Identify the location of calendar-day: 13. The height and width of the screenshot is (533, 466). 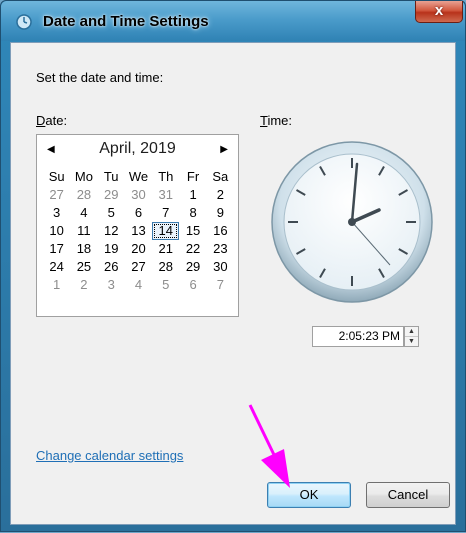
(138, 231).